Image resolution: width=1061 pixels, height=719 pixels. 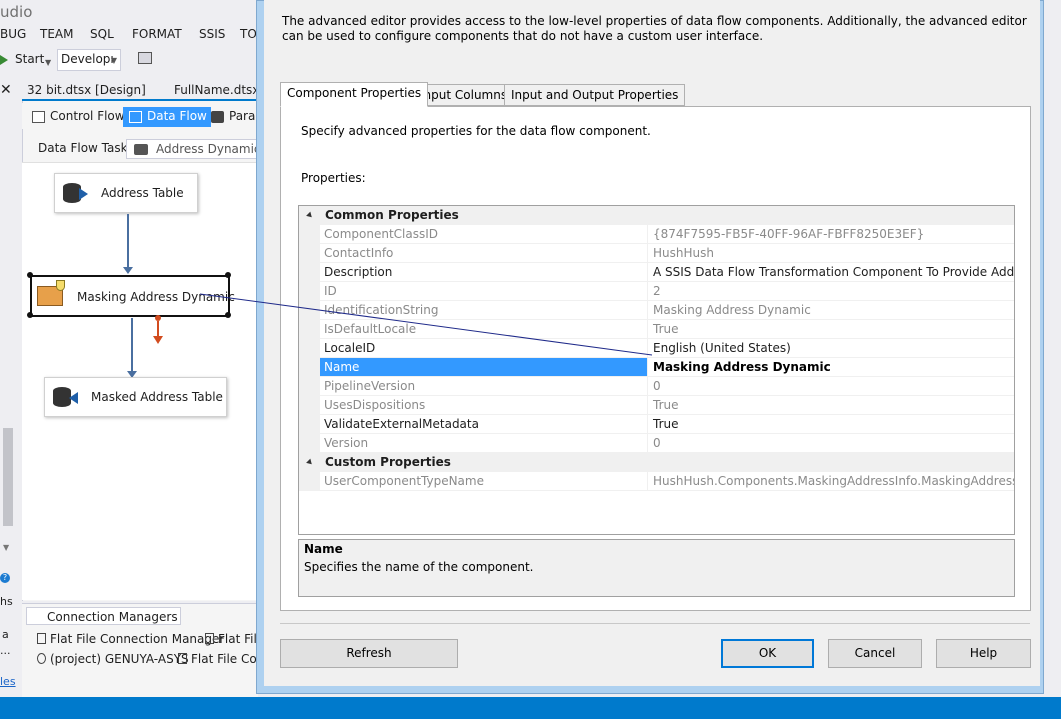 What do you see at coordinates (89, 60) in the screenshot?
I see `solution-configuration-select: Developı ▼` at bounding box center [89, 60].